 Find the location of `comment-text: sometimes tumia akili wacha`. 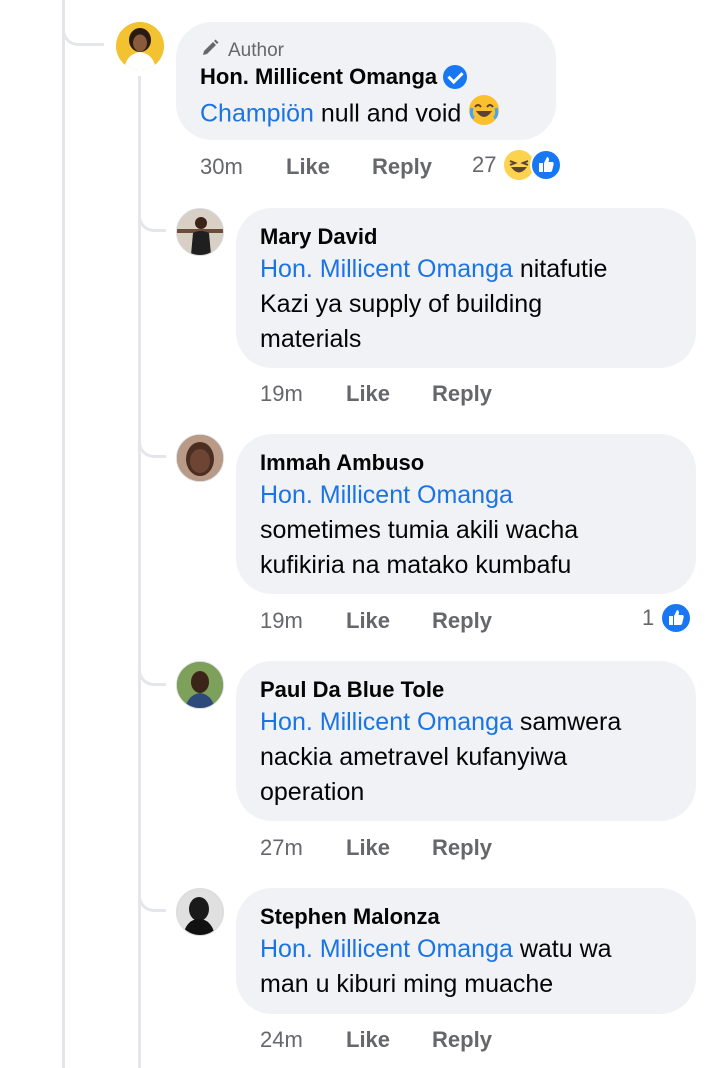

comment-text: sometimes tumia akili wacha is located at coordinates (419, 530).